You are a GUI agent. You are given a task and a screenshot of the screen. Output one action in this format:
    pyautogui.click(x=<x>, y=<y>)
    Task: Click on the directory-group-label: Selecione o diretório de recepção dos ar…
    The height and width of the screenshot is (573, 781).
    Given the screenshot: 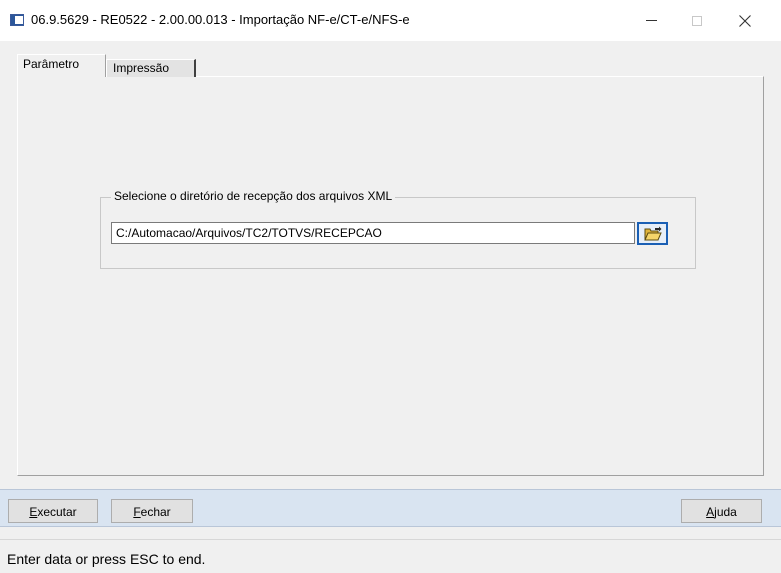 What is the action you would take?
    pyautogui.click(x=253, y=196)
    